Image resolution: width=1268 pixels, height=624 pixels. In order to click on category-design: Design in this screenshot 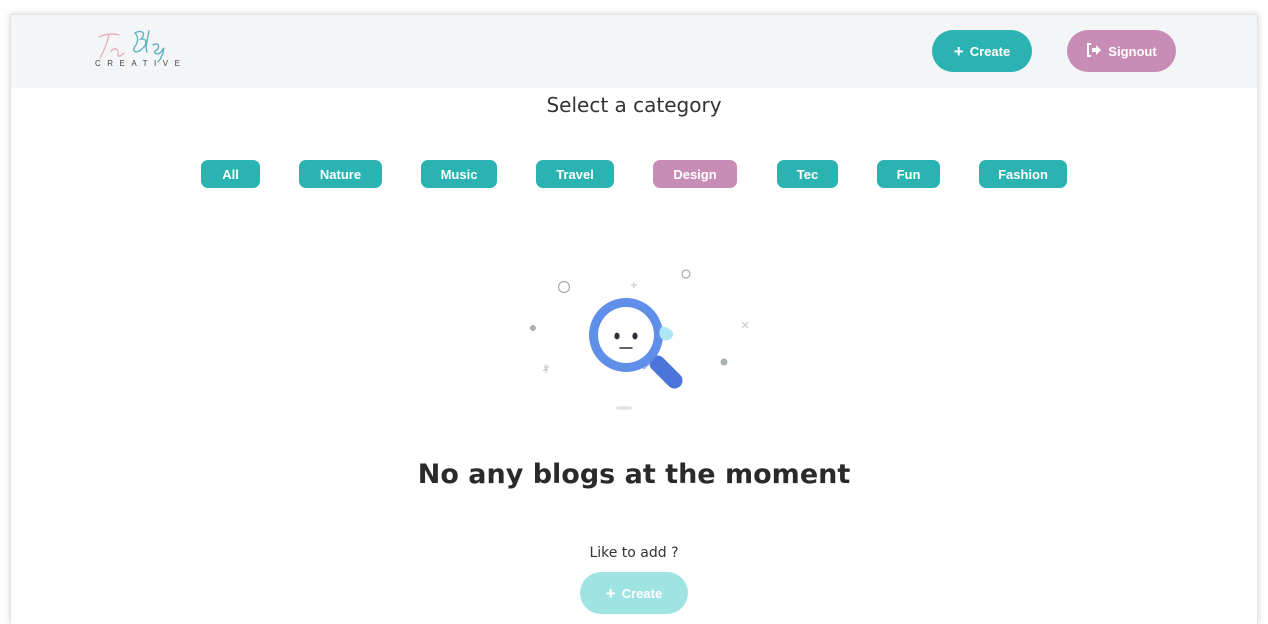, I will do `click(695, 174)`.